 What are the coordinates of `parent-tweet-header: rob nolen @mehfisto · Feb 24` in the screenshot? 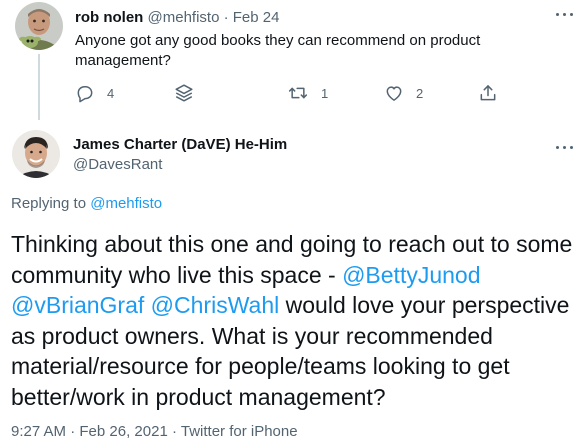 It's located at (177, 18).